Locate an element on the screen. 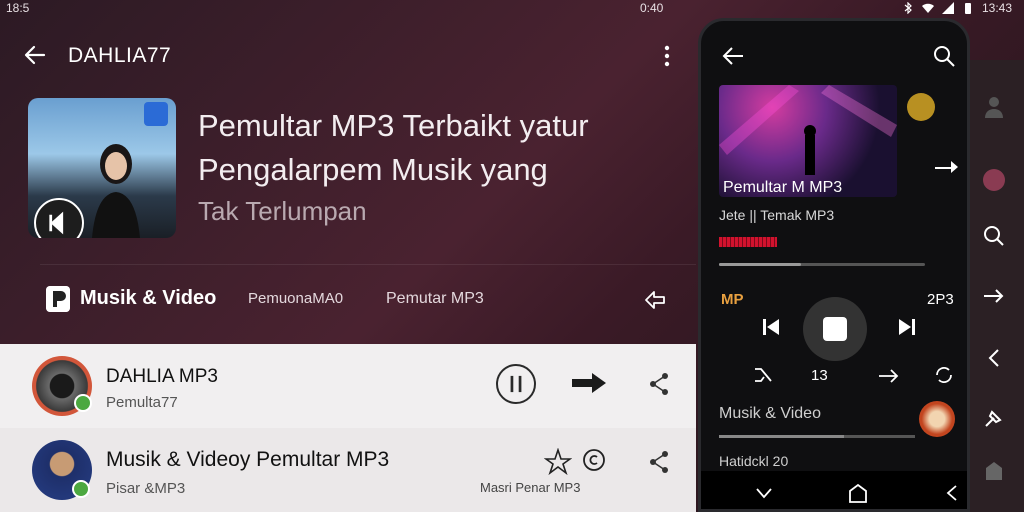 Image resolution: width=1024 pixels, height=512 pixels. share-arrow-icon is located at coordinates (946, 169).